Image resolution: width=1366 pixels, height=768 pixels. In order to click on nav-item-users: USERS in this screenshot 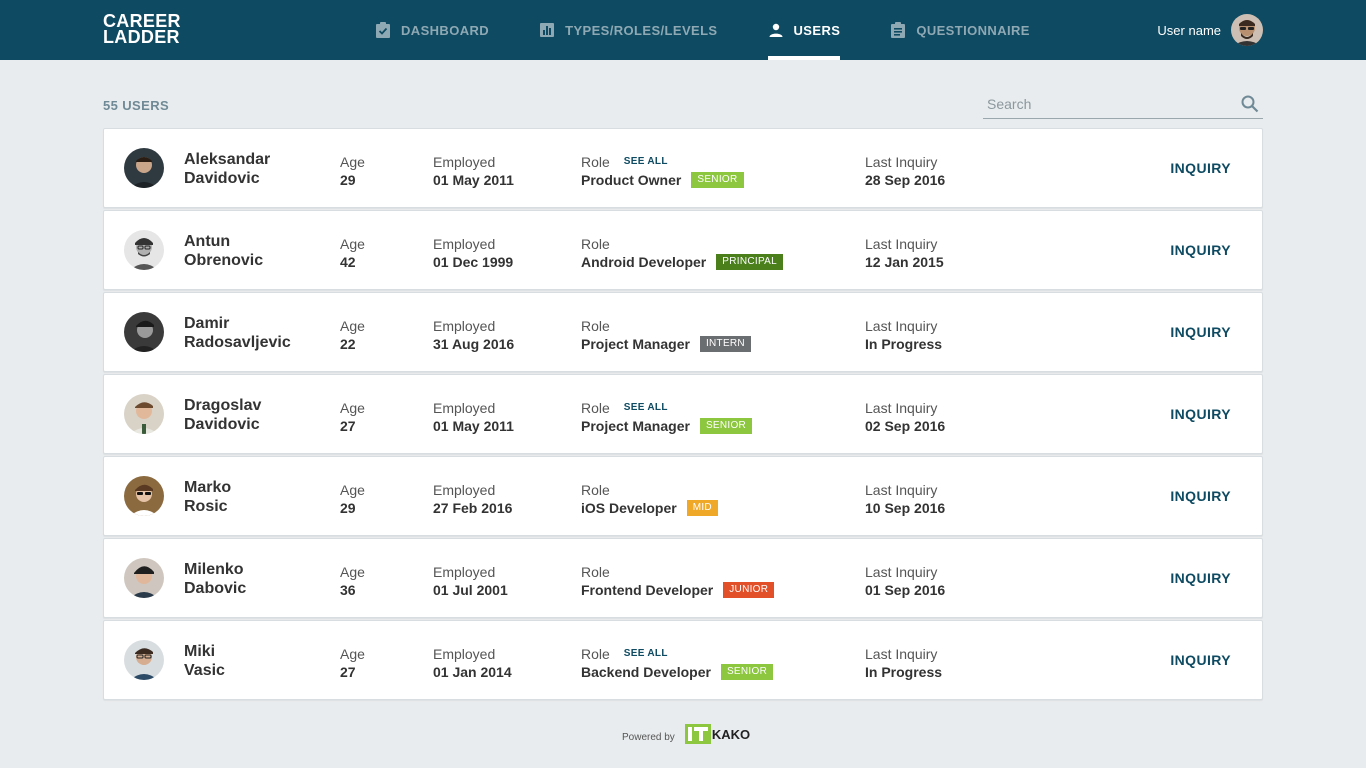, I will do `click(804, 30)`.